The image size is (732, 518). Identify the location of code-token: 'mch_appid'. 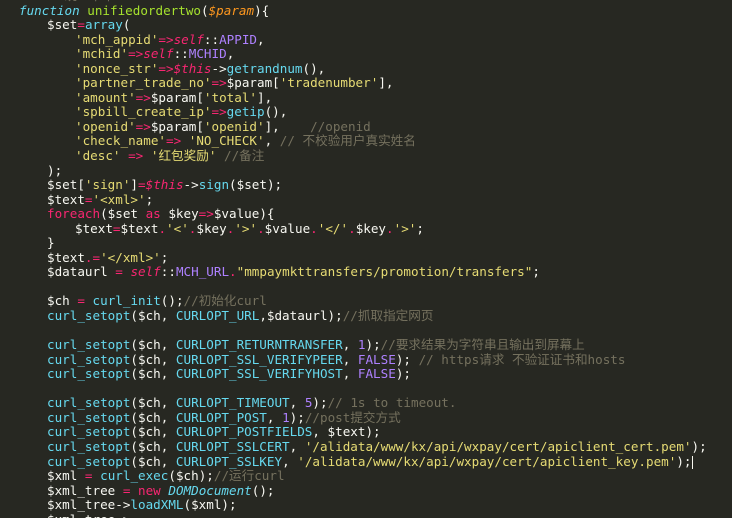
(117, 39).